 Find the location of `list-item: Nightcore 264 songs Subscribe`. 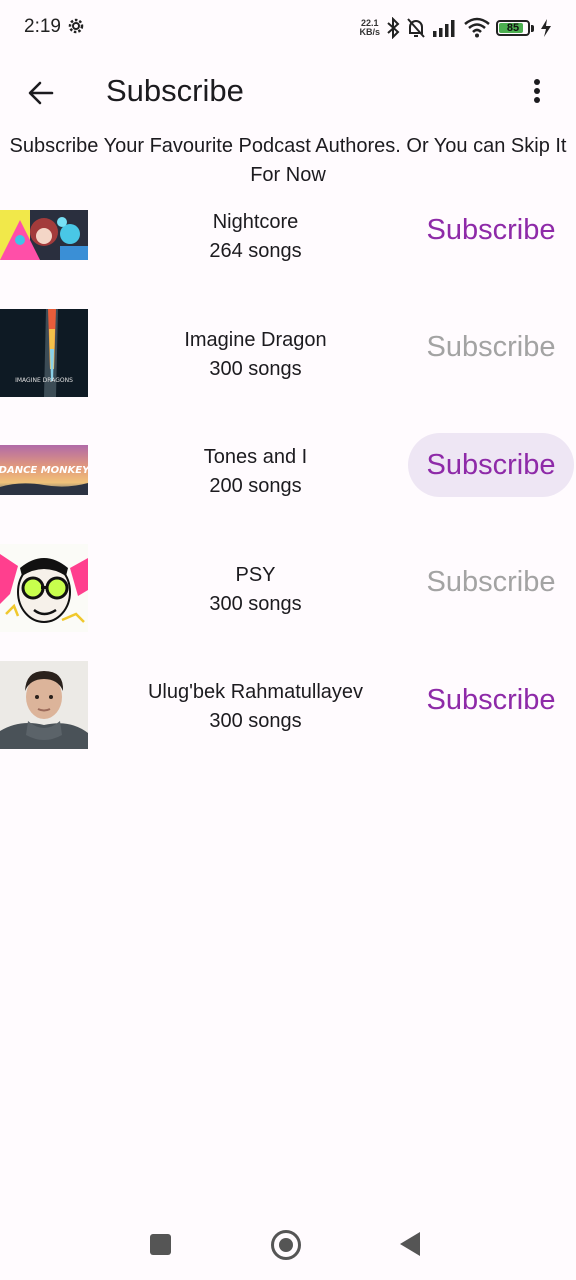

list-item: Nightcore 264 songs Subscribe is located at coordinates (288, 259).